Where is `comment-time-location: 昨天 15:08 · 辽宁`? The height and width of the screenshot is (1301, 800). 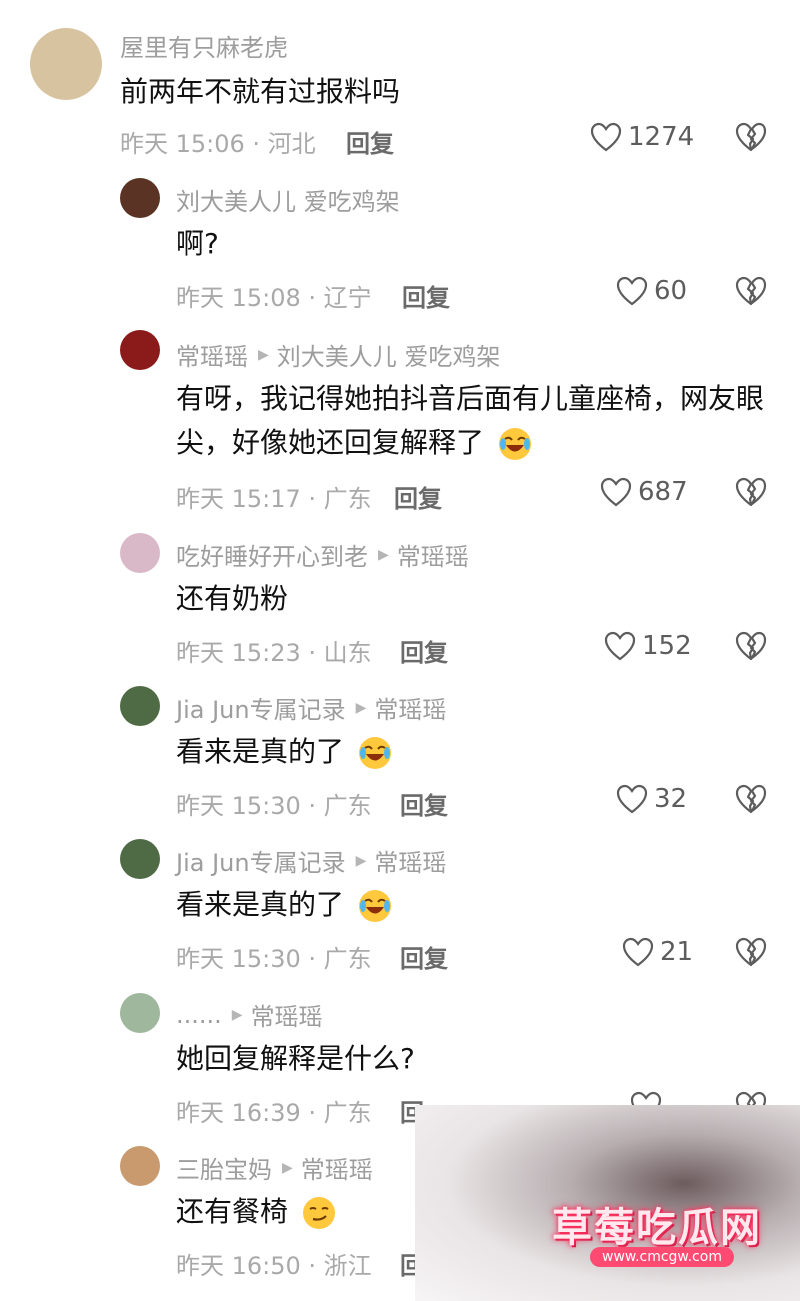 comment-time-location: 昨天 15:08 · 辽宁 is located at coordinates (274, 298).